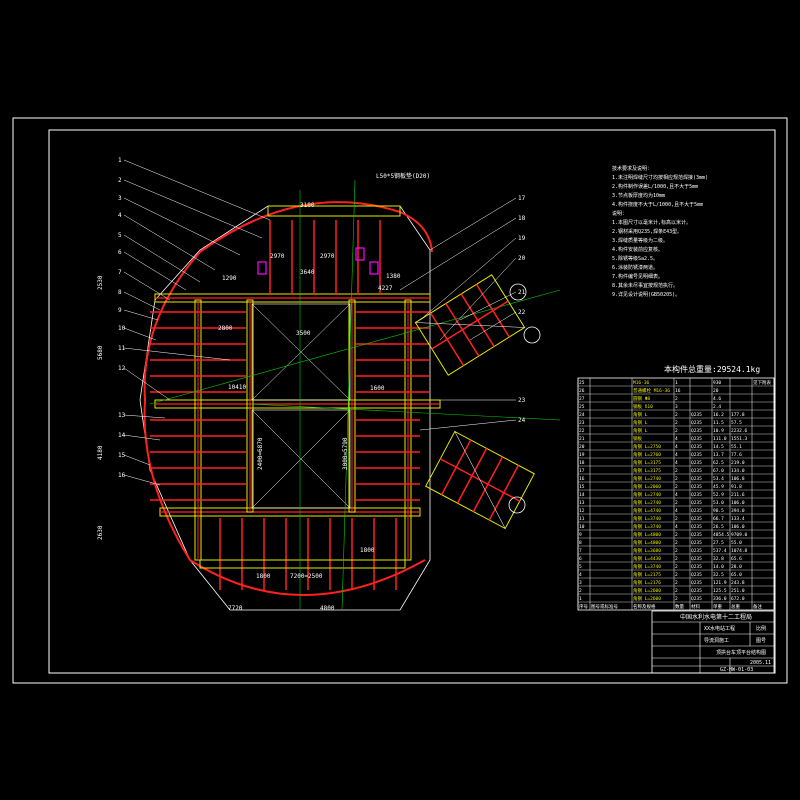 This screenshot has width=800, height=800. What do you see at coordinates (100, 282) in the screenshot?
I see `dim-left1: 2530` at bounding box center [100, 282].